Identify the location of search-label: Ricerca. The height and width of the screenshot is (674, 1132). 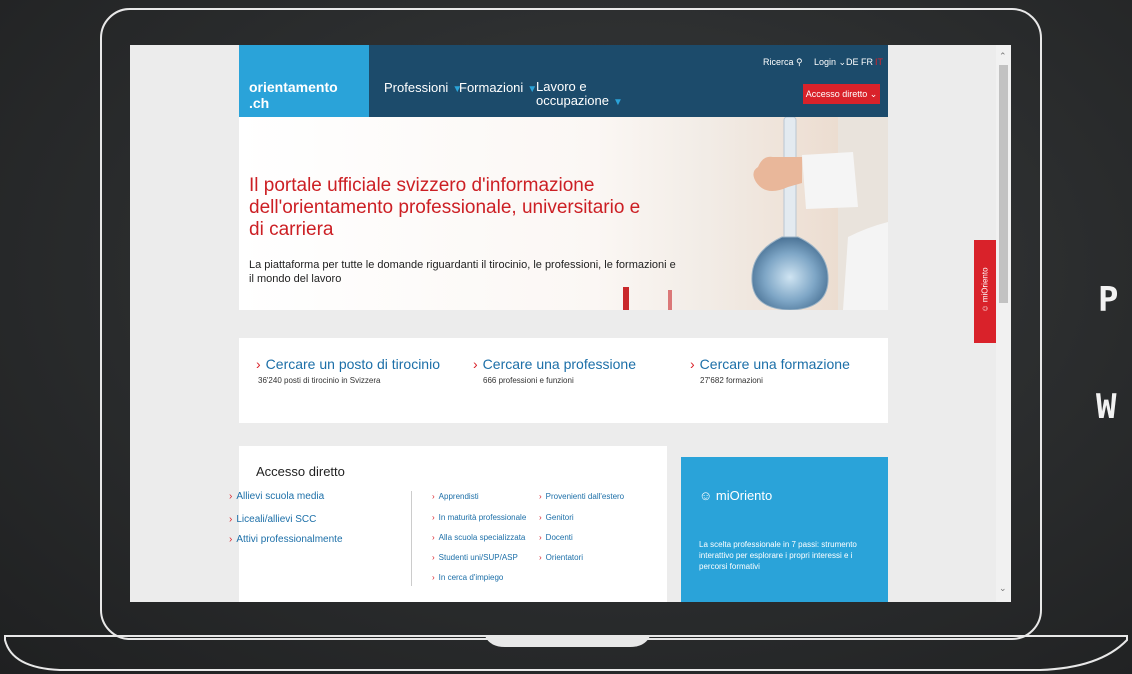
(778, 62).